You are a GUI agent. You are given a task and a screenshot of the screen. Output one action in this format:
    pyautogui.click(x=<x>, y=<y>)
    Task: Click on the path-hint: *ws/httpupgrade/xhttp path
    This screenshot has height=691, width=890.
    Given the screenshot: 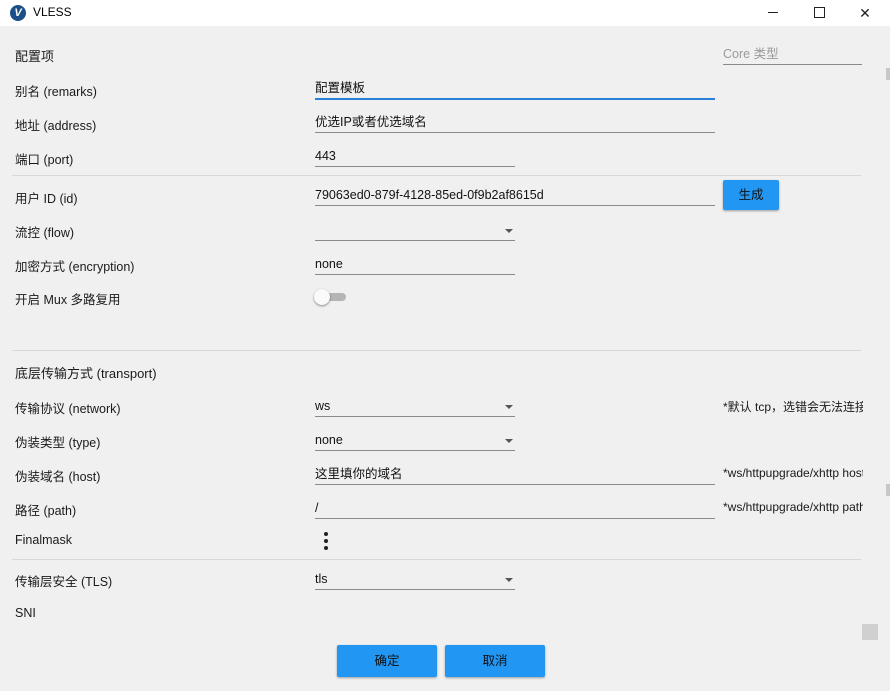 What is the action you would take?
    pyautogui.click(x=793, y=507)
    